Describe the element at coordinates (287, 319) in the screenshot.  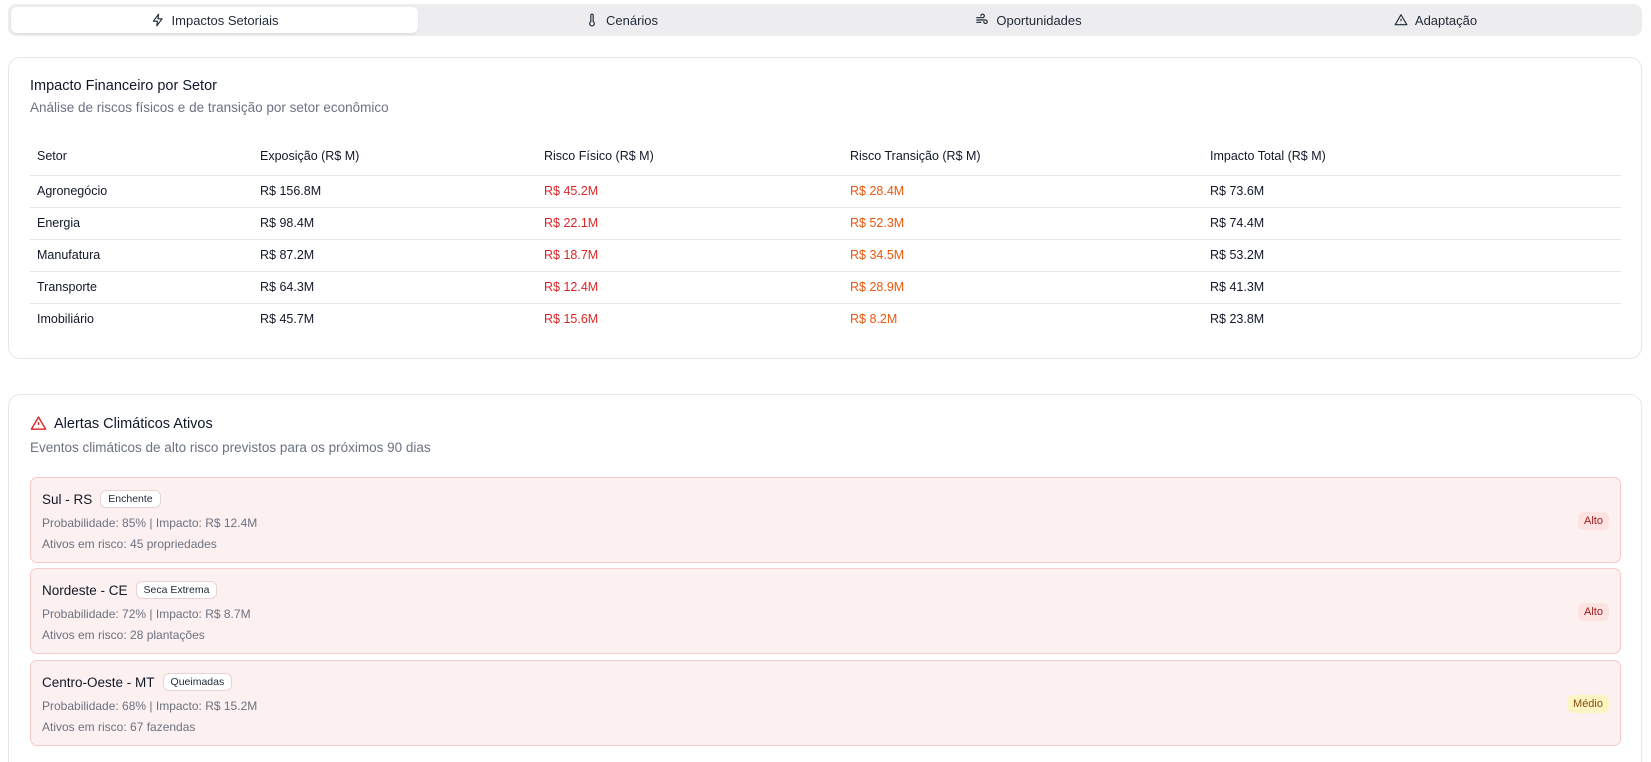
I see `exposure-cell: R$ 45.7M` at that location.